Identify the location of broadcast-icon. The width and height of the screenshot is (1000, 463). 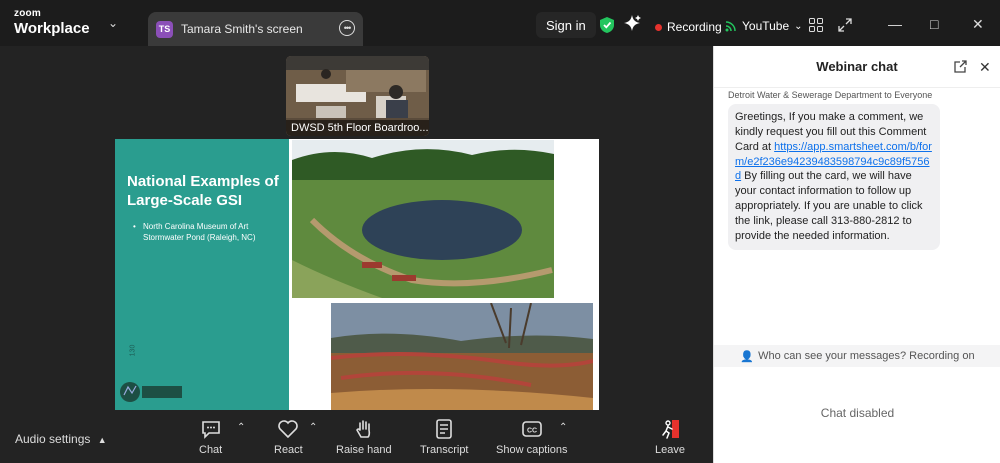
(730, 26).